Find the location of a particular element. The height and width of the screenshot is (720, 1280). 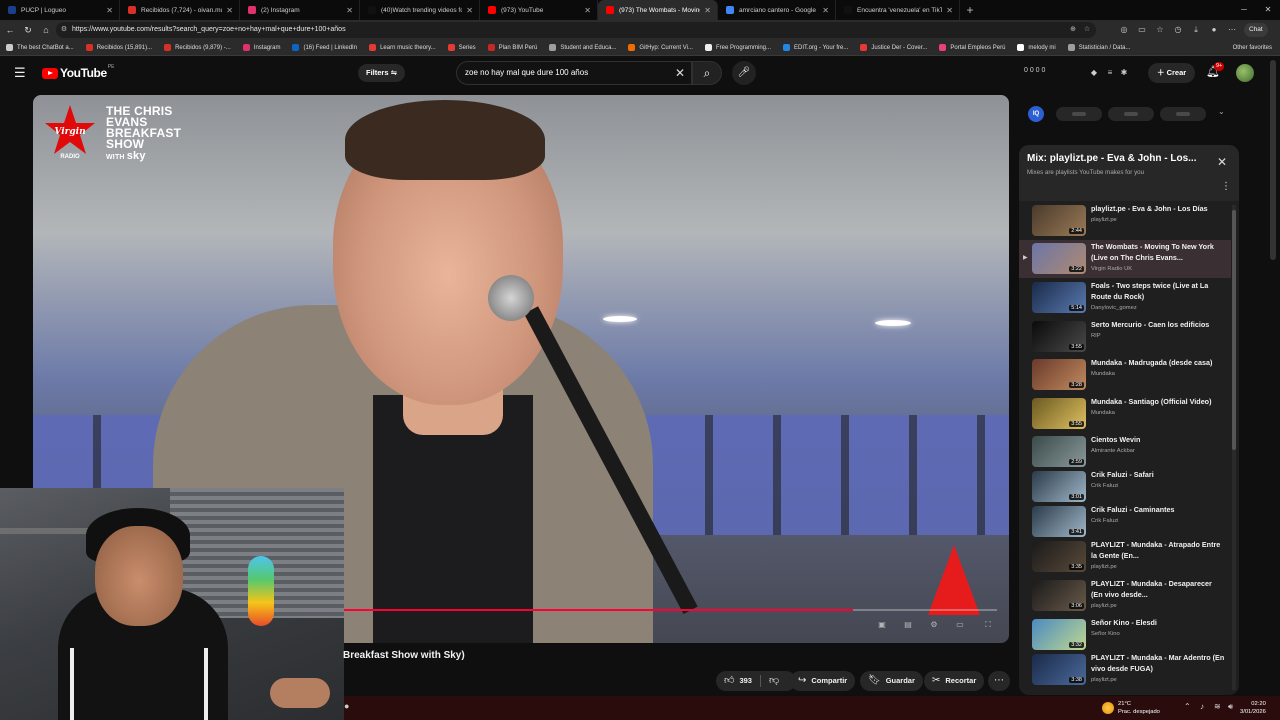

video-item-title: Crik Faluzi - Safari is located at coordinates (1158, 475).